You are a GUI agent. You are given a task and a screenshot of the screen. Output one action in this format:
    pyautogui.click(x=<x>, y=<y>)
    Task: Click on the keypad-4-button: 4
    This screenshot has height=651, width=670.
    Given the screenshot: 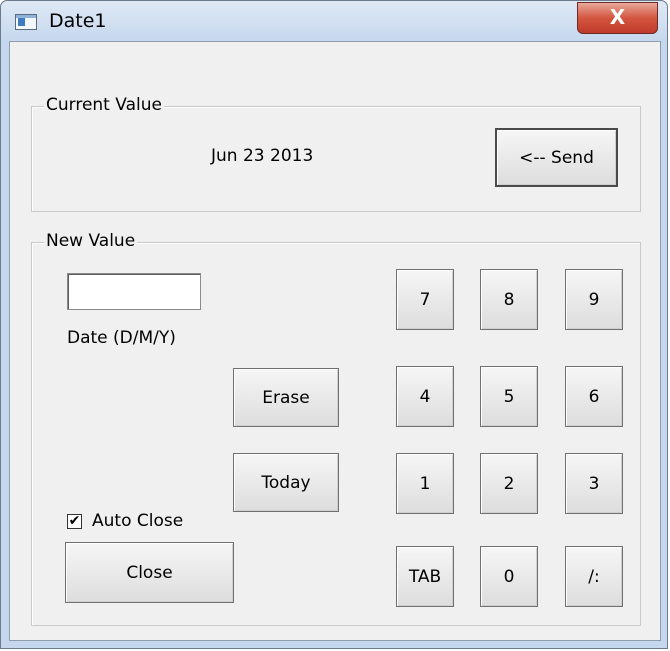 What is the action you would take?
    pyautogui.click(x=425, y=396)
    